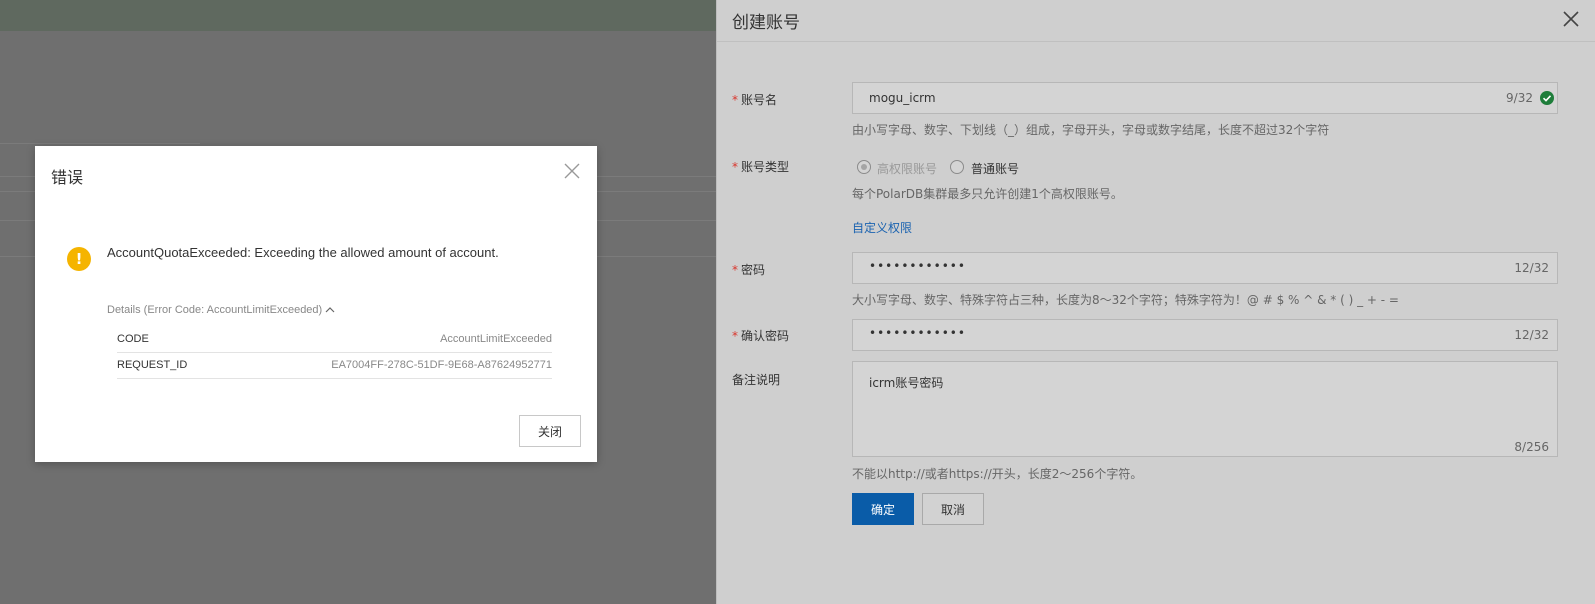 Image resolution: width=1595 pixels, height=604 pixels. I want to click on confirm-password-label: * 确认密码, so click(761, 336).